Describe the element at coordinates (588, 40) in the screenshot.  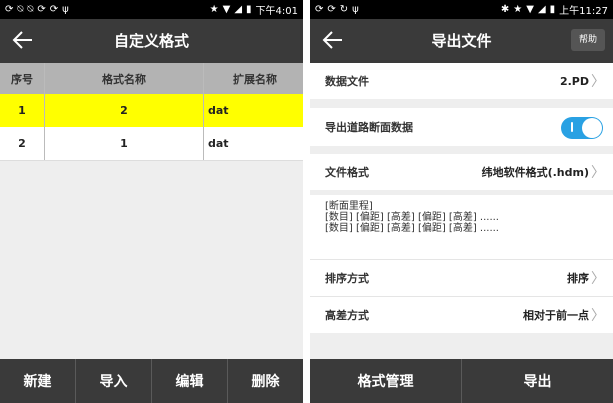
I see `help-button: 帮助` at that location.